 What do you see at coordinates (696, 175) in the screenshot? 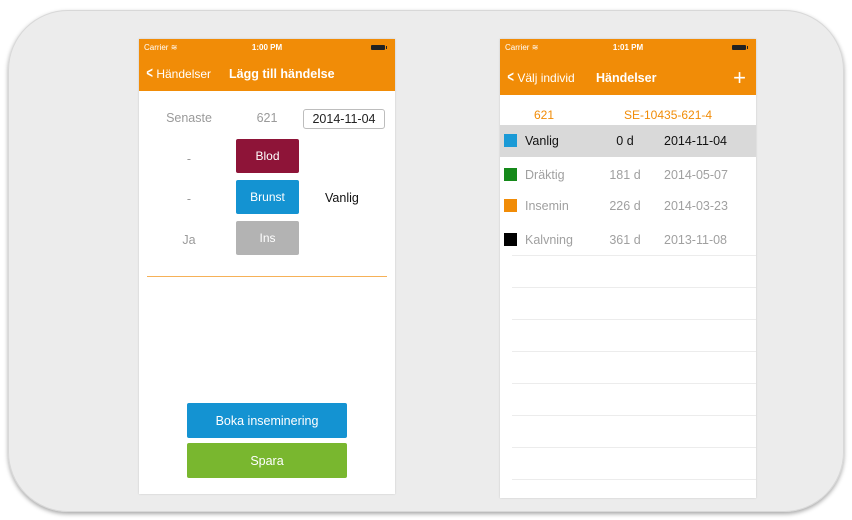
I see `event-date: 2014-05-07` at bounding box center [696, 175].